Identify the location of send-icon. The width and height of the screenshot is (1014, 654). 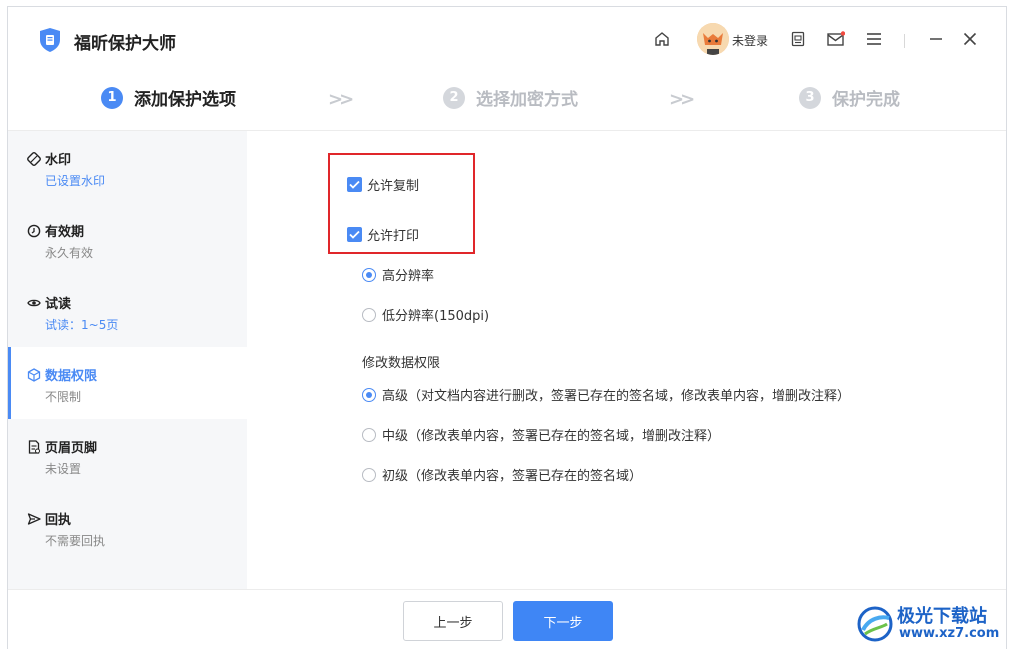
(34, 519).